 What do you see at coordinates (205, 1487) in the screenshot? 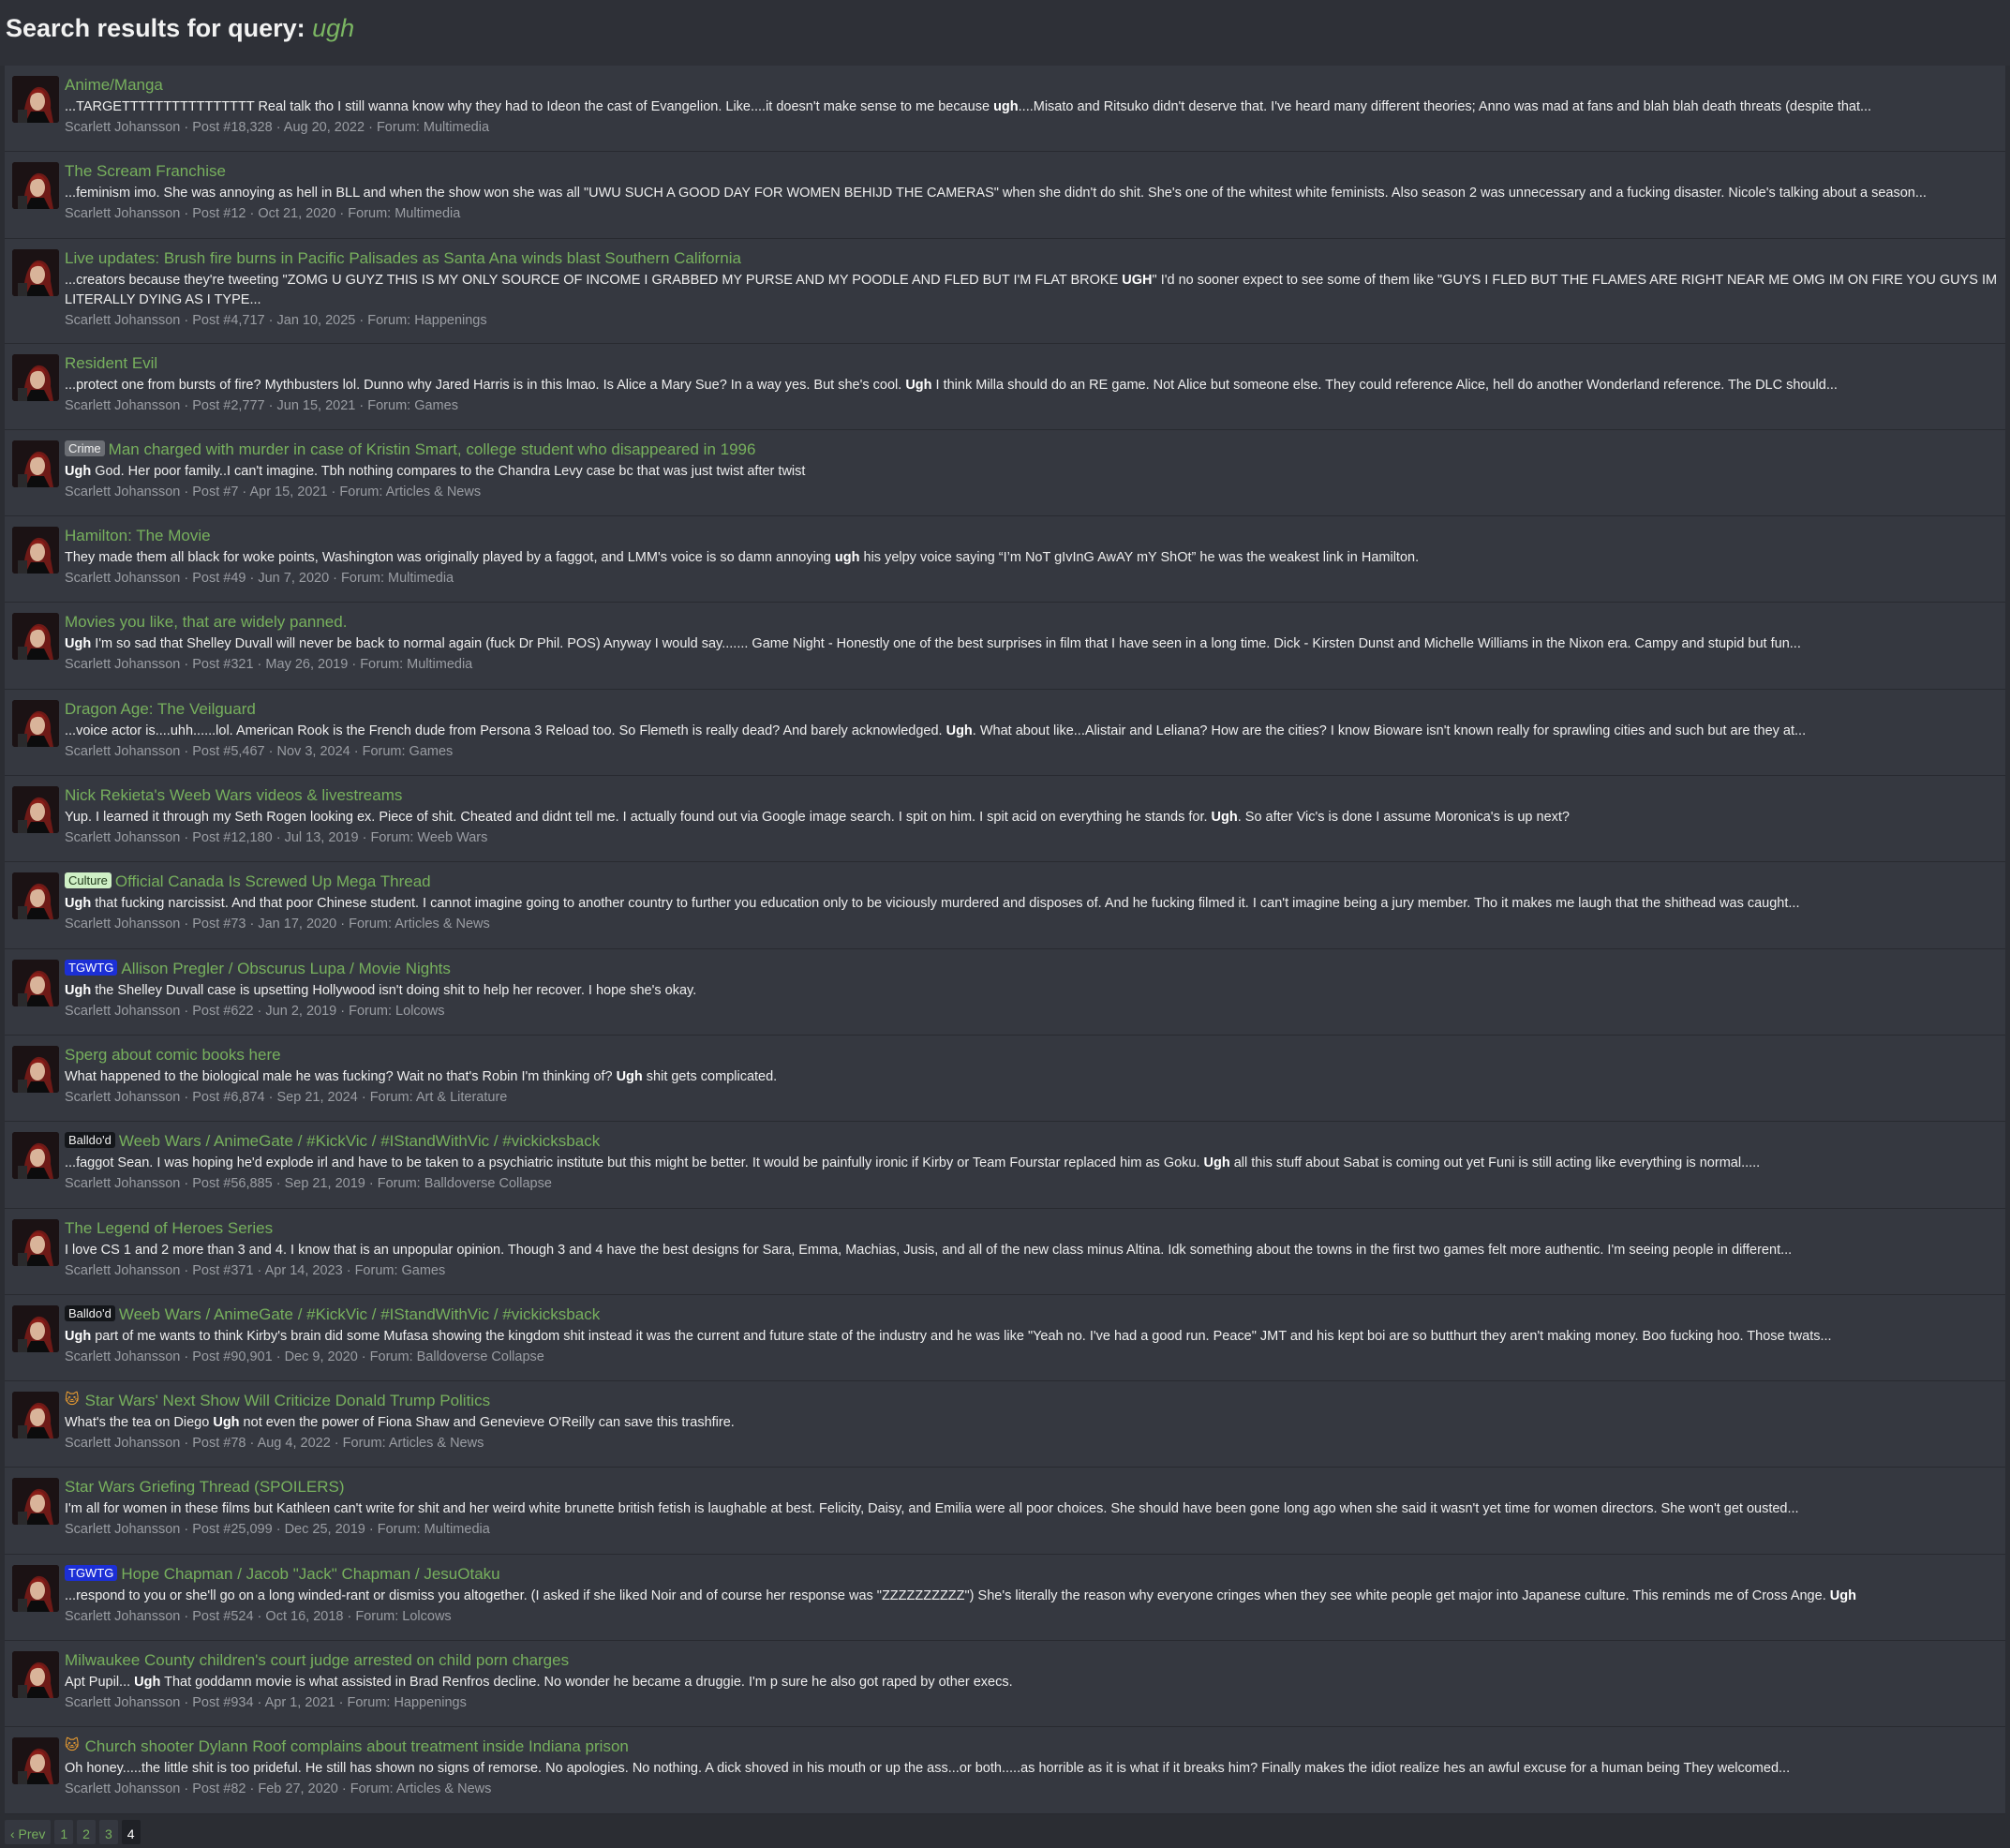
I see `result-title-link: Star Wars Griefing Thread (SPOILERS)` at bounding box center [205, 1487].